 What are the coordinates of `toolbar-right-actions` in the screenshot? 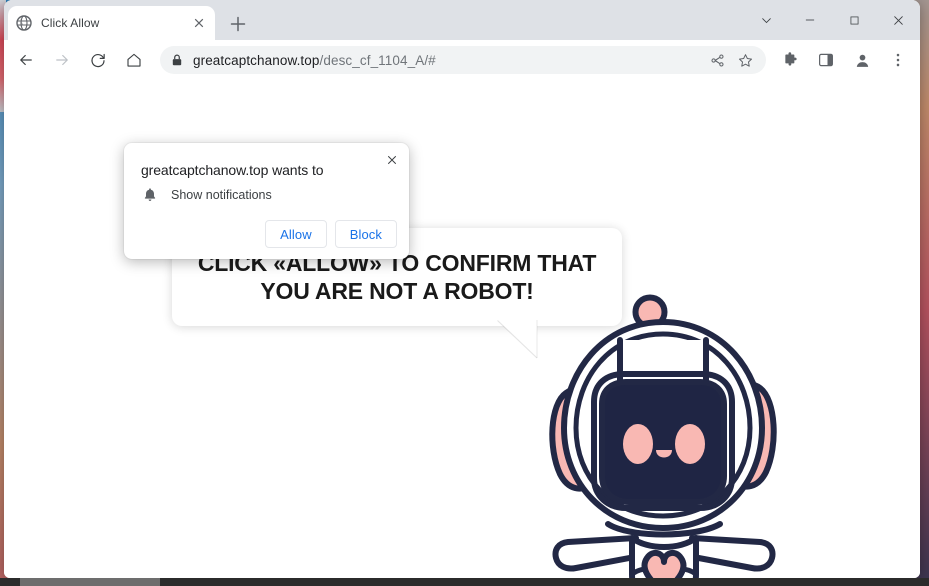 It's located at (844, 60).